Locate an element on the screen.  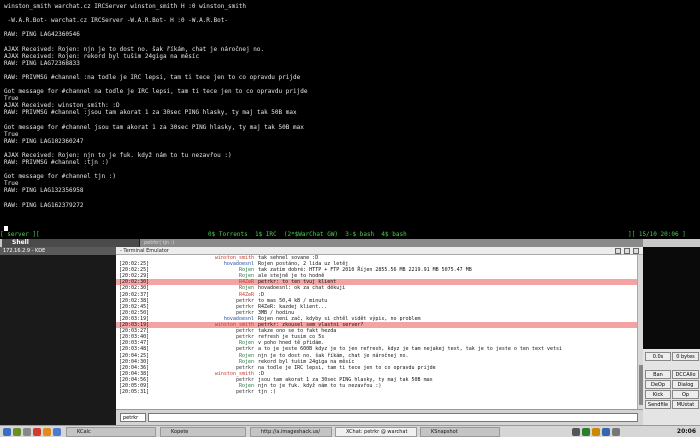
kmenu-icon is located at coordinates (7, 432).